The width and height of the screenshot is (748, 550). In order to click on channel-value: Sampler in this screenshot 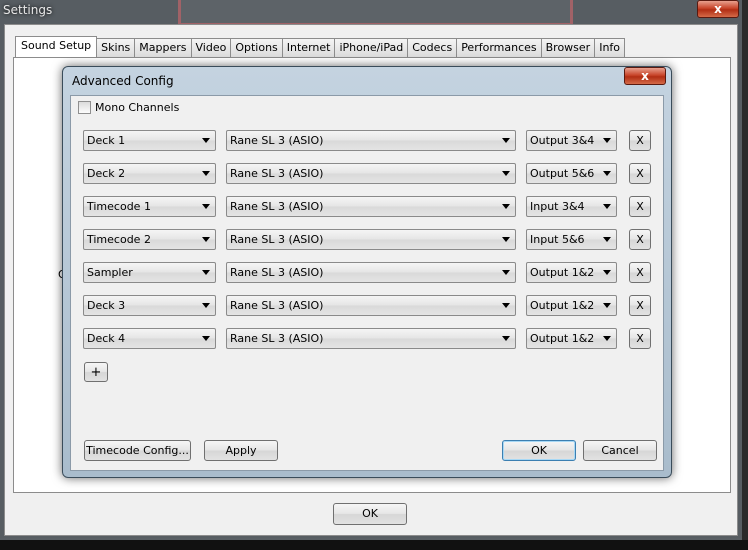, I will do `click(110, 272)`.